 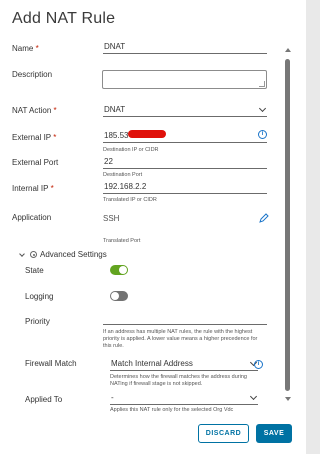 I want to click on external-port-input: 22, so click(x=185, y=162).